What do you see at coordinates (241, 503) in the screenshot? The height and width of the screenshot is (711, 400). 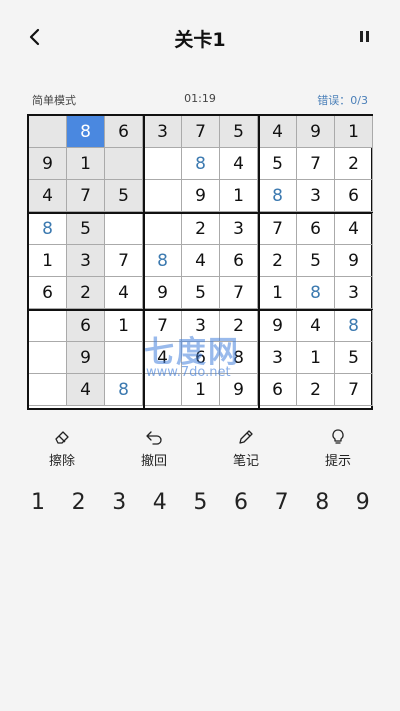 I see `number-key: 6` at bounding box center [241, 503].